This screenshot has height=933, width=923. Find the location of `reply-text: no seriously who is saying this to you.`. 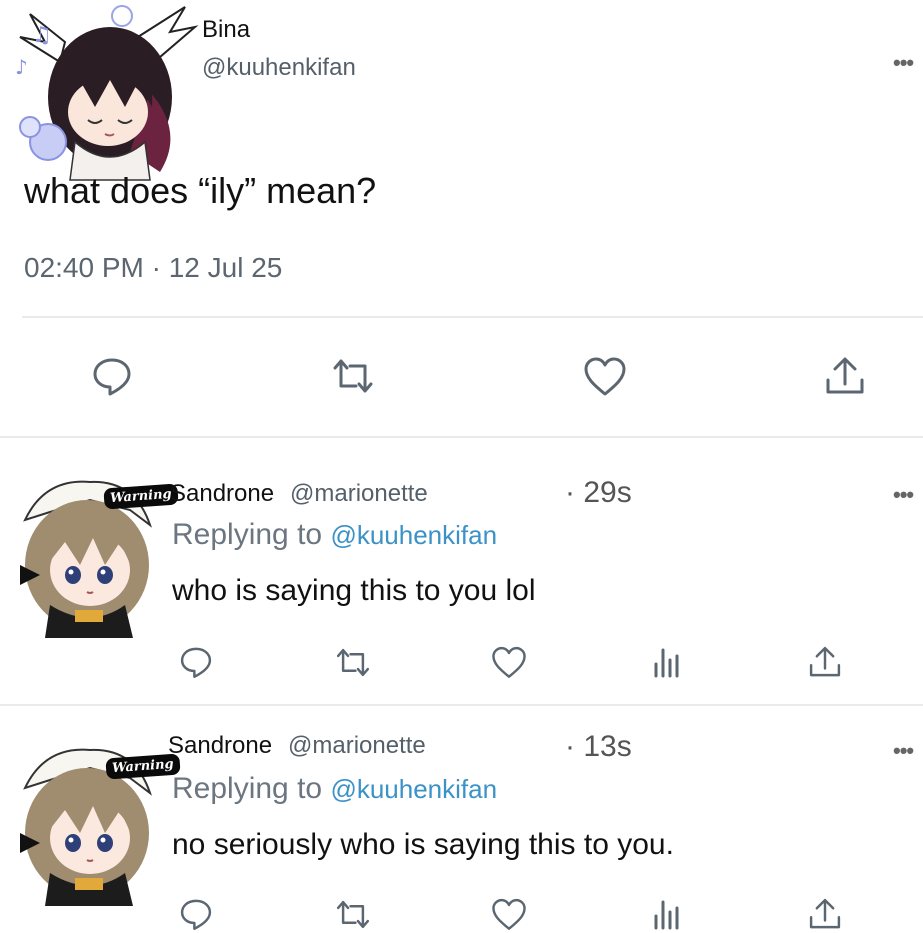

reply-text: no seriously who is saying this to you. is located at coordinates (423, 844).